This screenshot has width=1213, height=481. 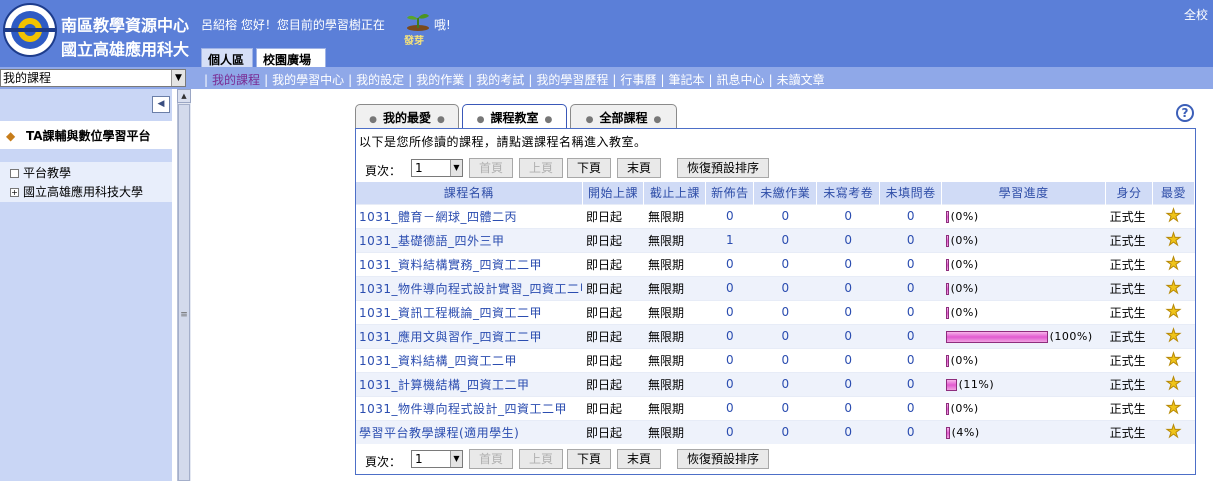 What do you see at coordinates (184, 96) in the screenshot?
I see `scroll-up-icon: ▲` at bounding box center [184, 96].